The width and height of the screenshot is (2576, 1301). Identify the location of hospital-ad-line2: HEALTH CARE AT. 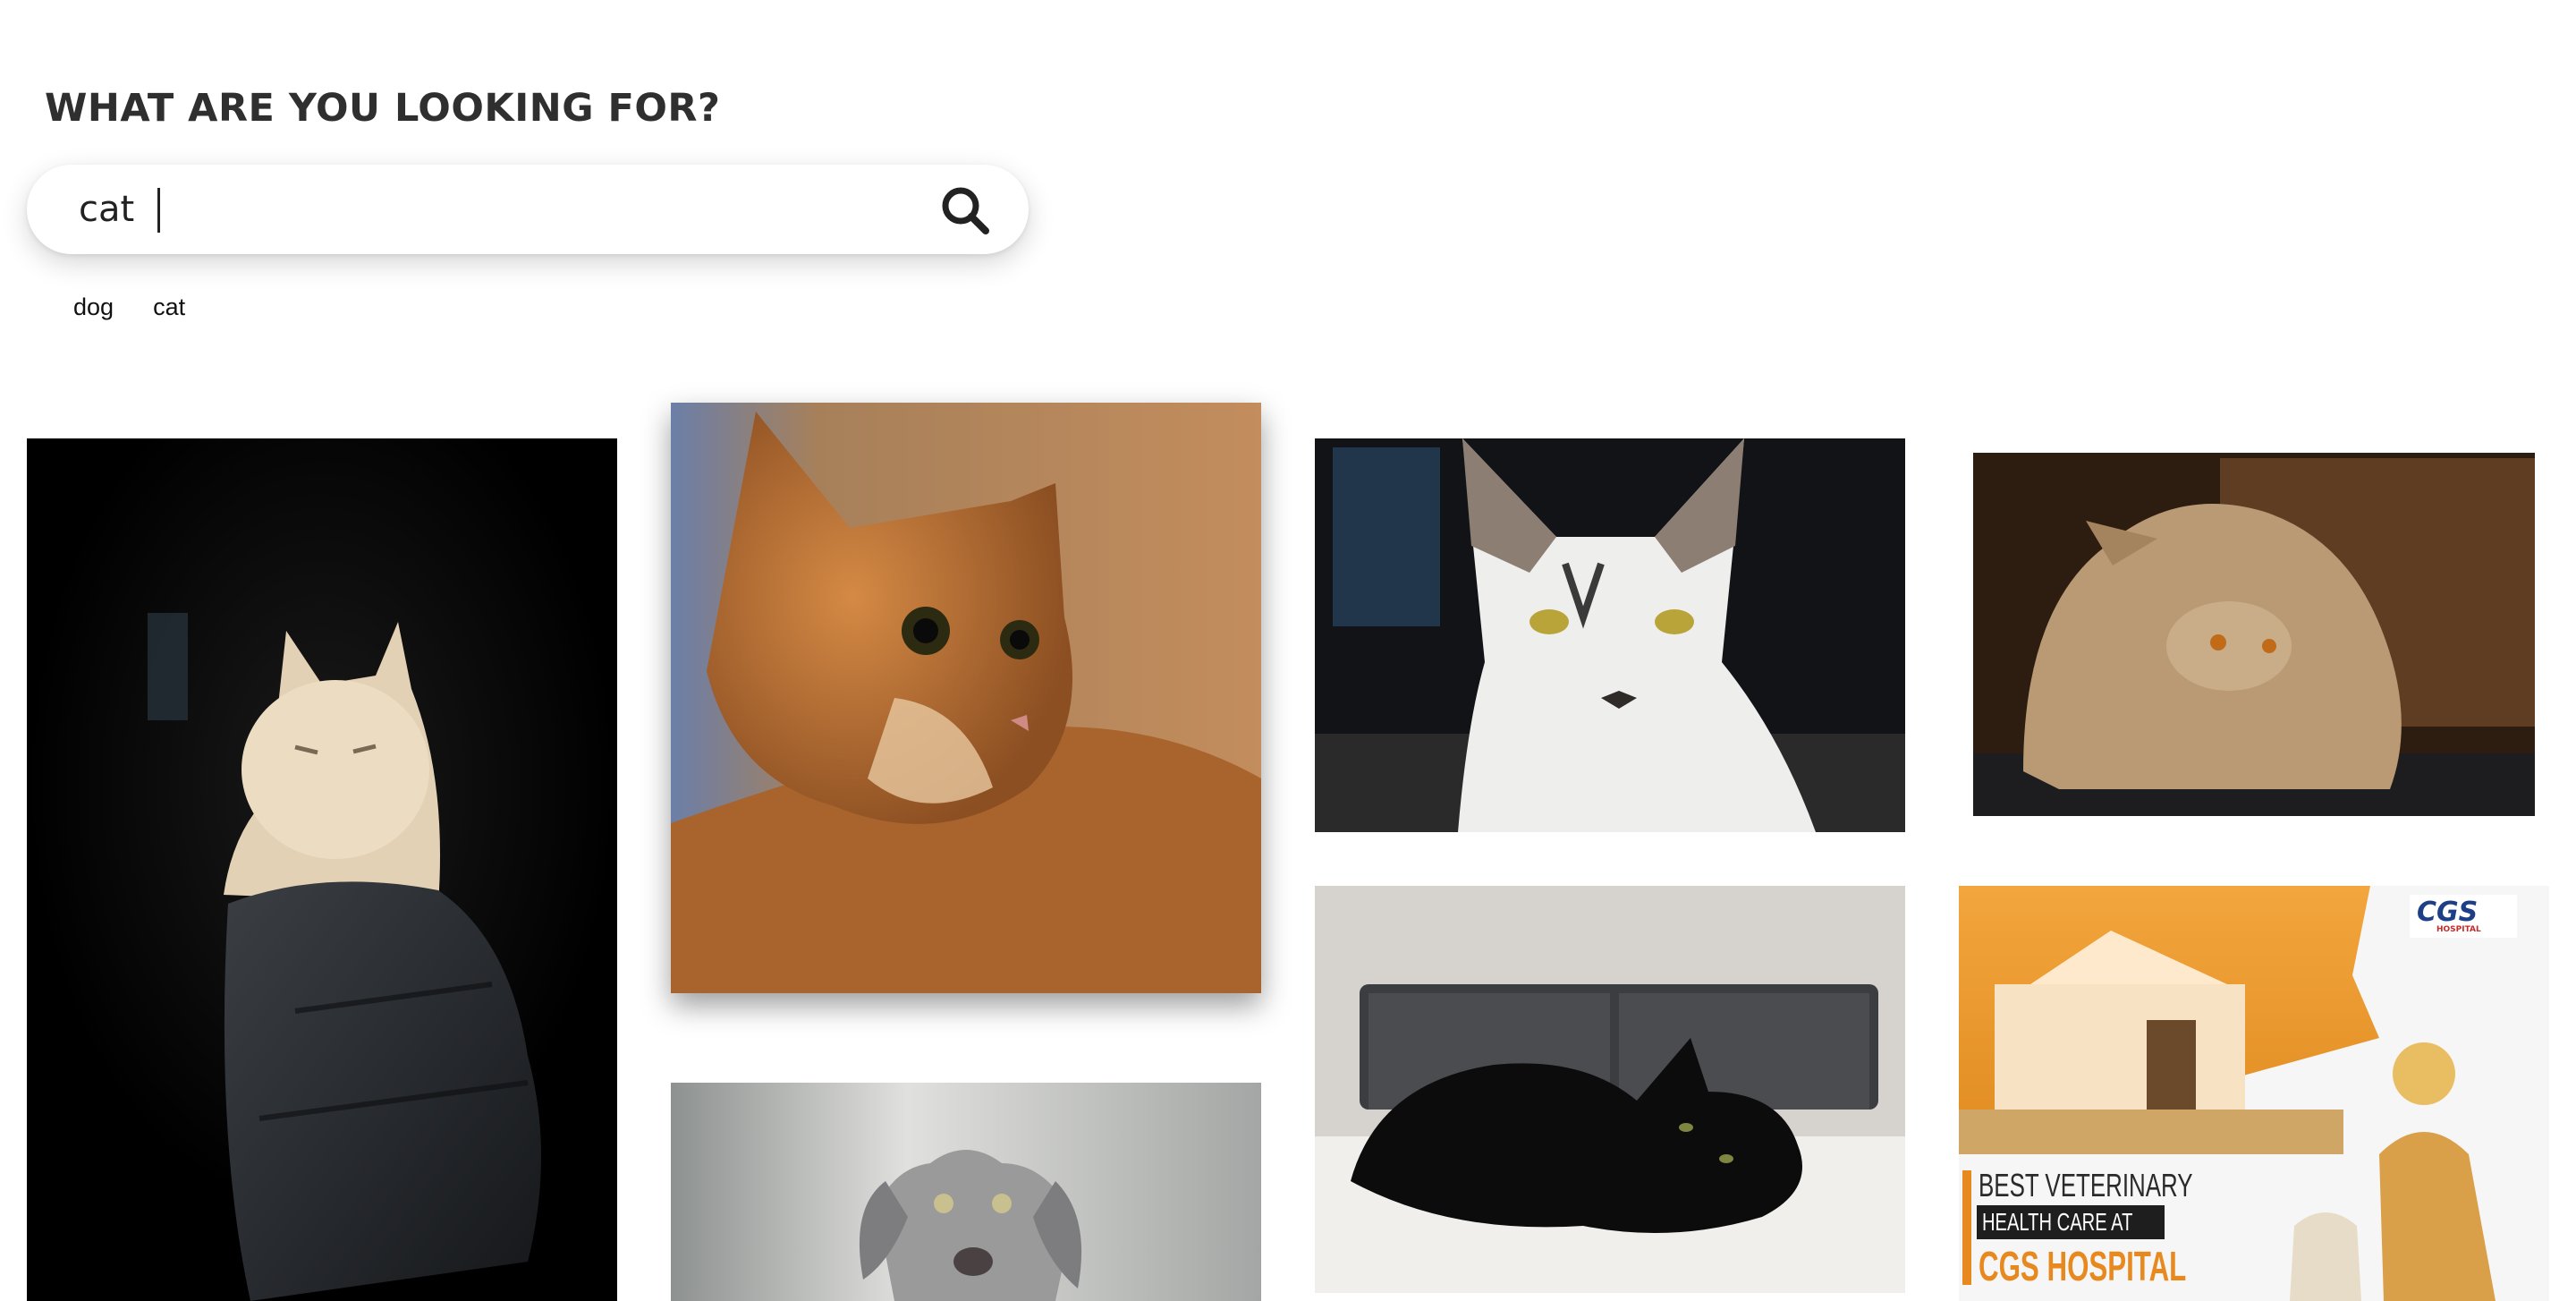
(2057, 1222).